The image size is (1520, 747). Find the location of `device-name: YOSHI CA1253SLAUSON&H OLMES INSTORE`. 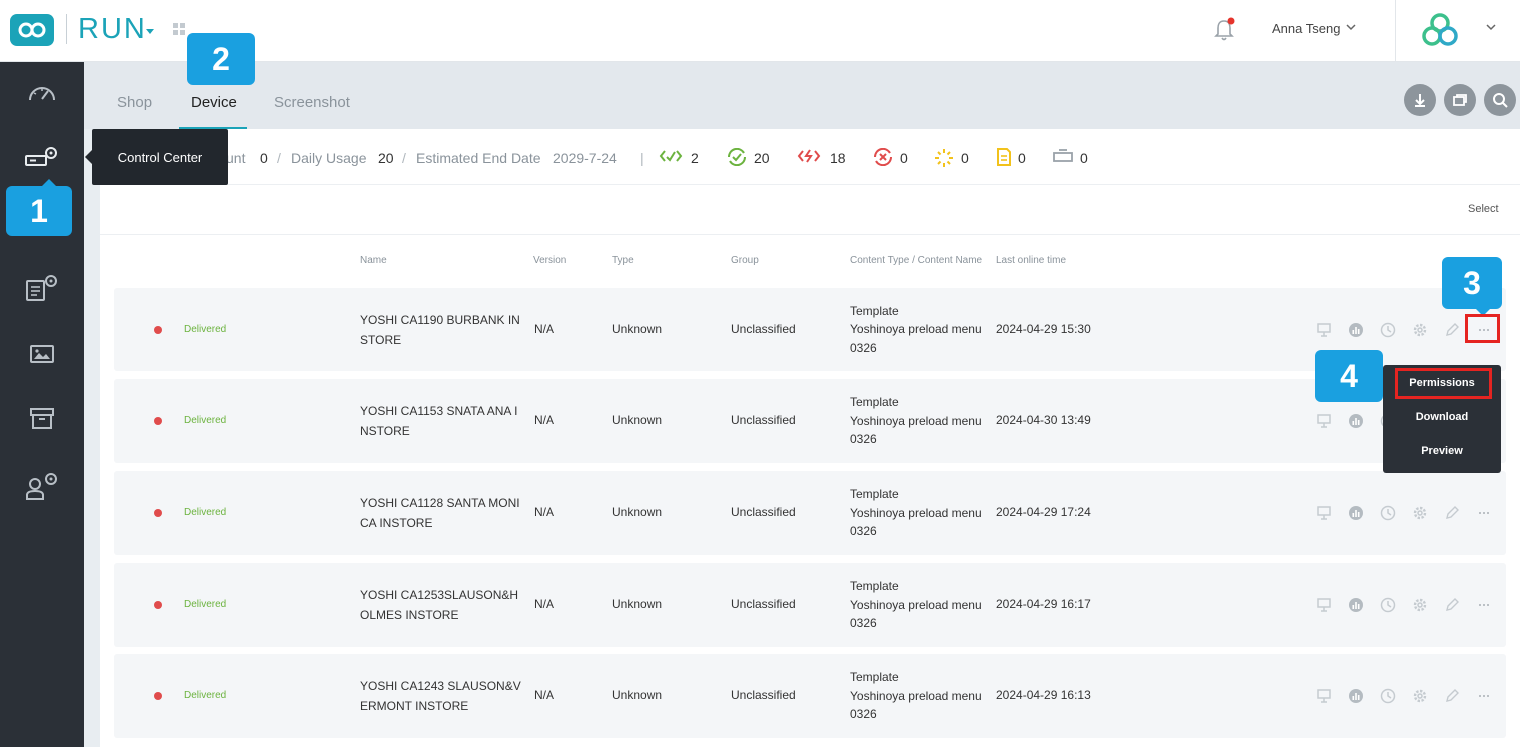

device-name: YOSHI CA1253SLAUSON&H OLMES INSTORE is located at coordinates (442, 605).